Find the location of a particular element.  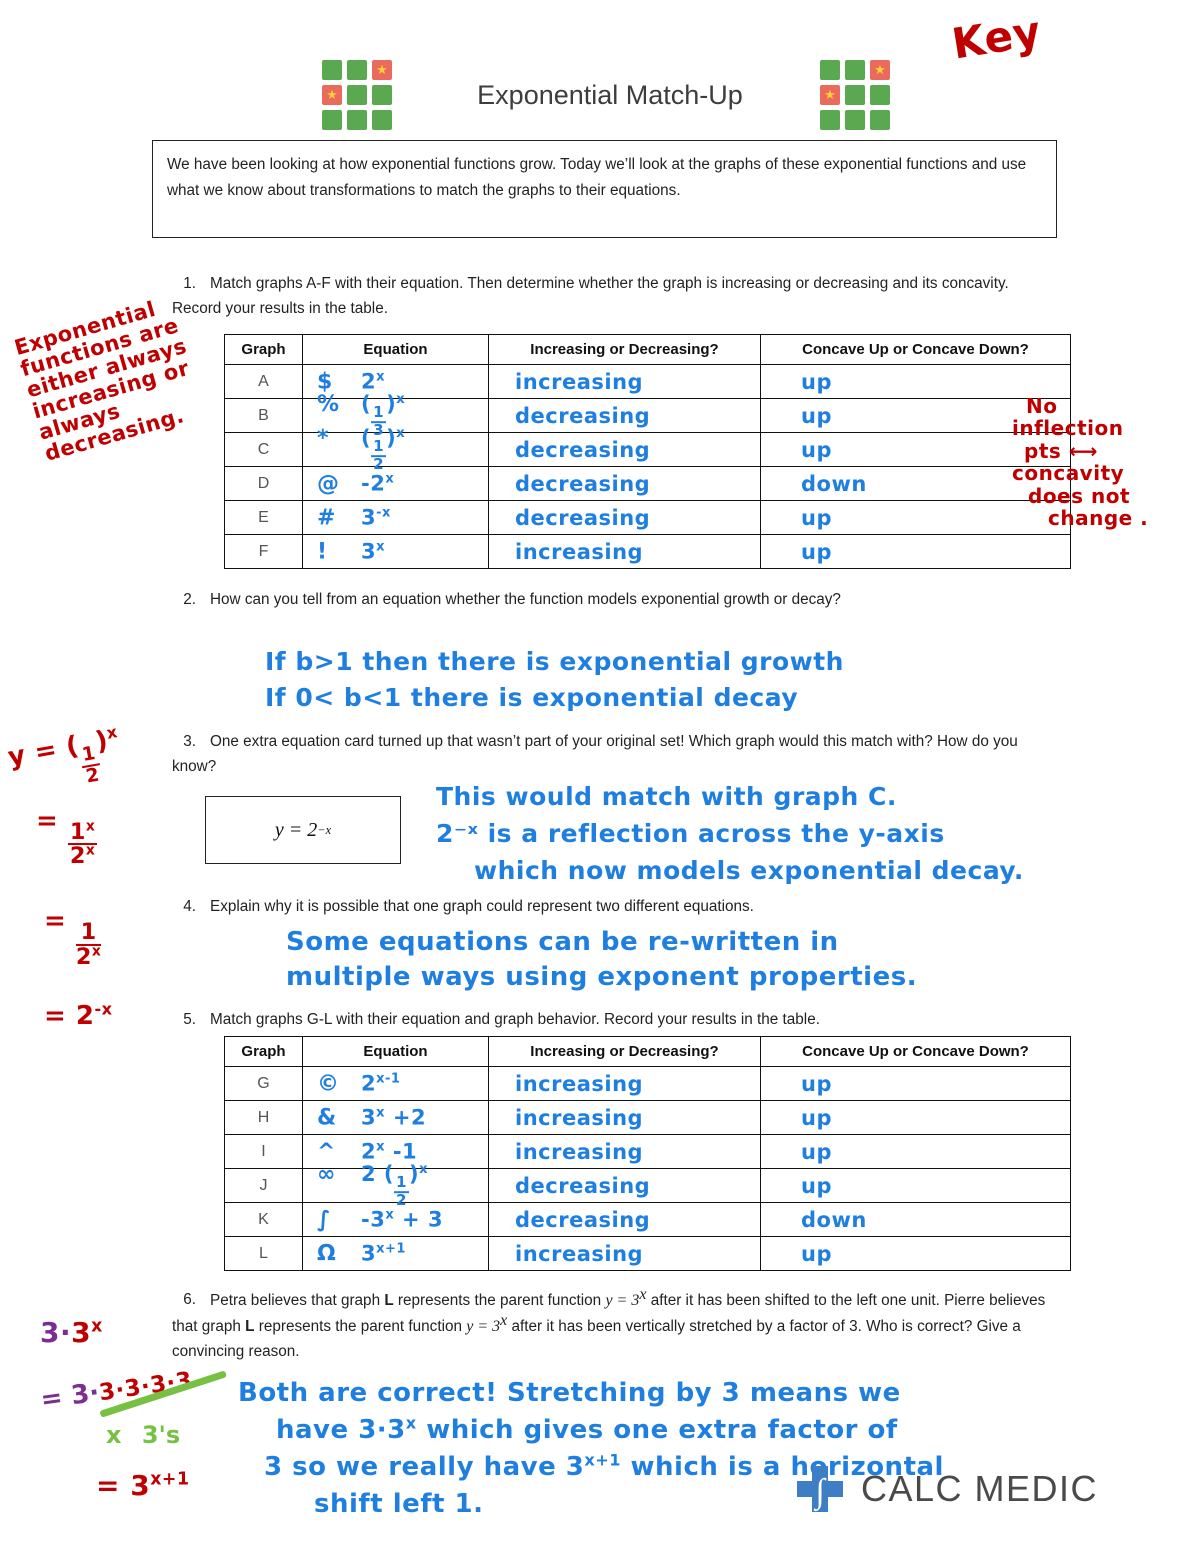

graph-label: C is located at coordinates (263, 449).